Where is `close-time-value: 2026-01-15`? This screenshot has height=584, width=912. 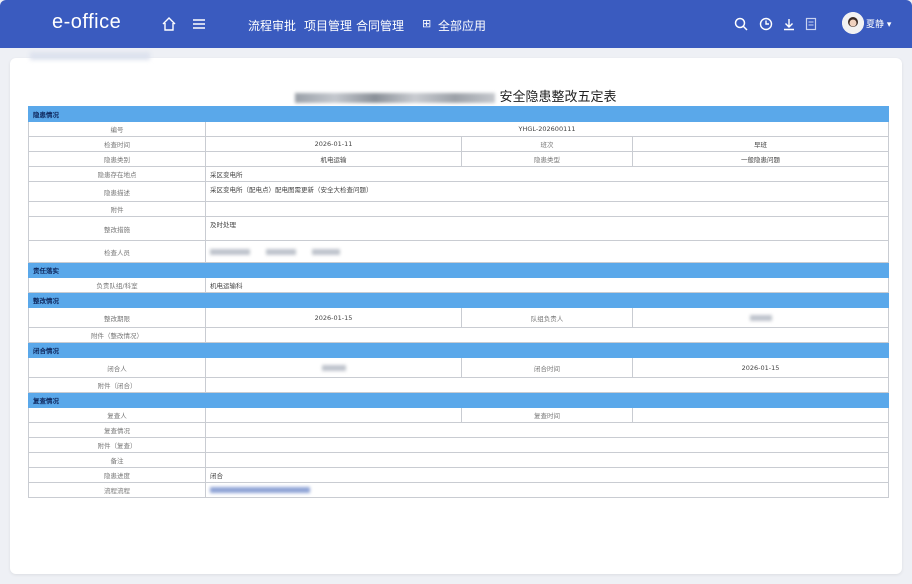
close-time-value: 2026-01-15 is located at coordinates (760, 367).